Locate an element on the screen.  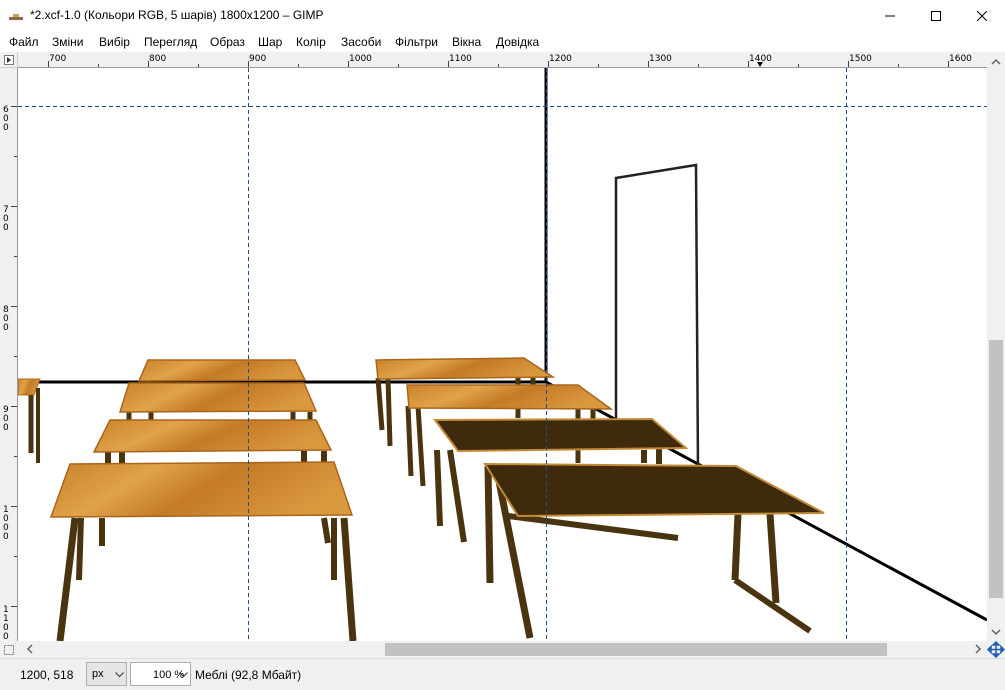
menu-color: Колір is located at coordinates (311, 42).